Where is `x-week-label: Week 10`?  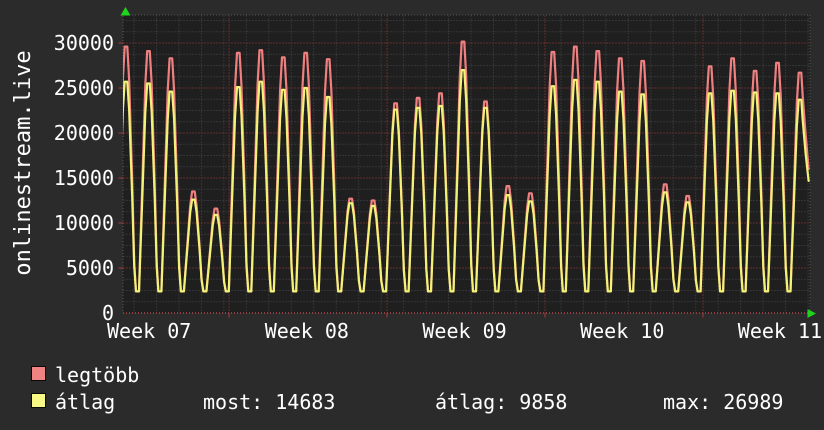 x-week-label: Week 10 is located at coordinates (622, 331).